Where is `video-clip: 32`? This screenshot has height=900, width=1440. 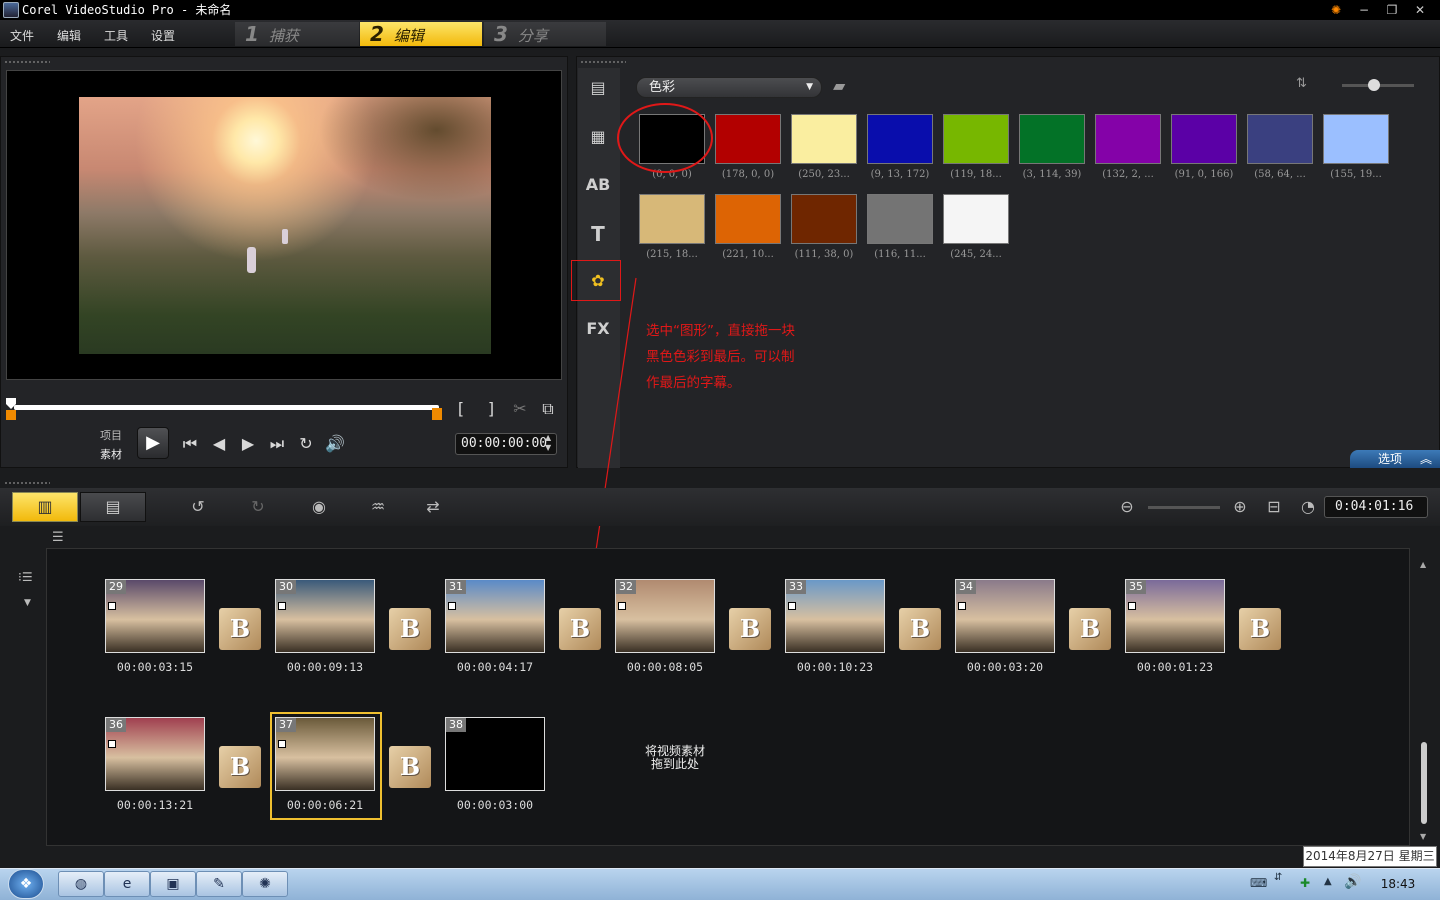
video-clip: 32 is located at coordinates (665, 616).